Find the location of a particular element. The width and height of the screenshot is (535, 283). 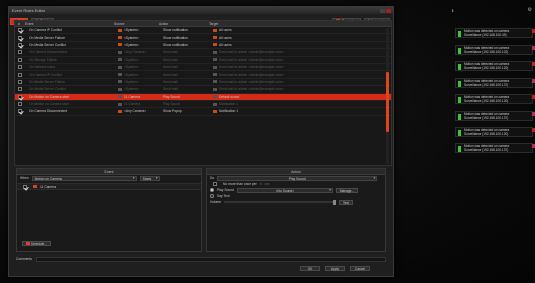

info-icon: ℹ is located at coordinates (453, 10).